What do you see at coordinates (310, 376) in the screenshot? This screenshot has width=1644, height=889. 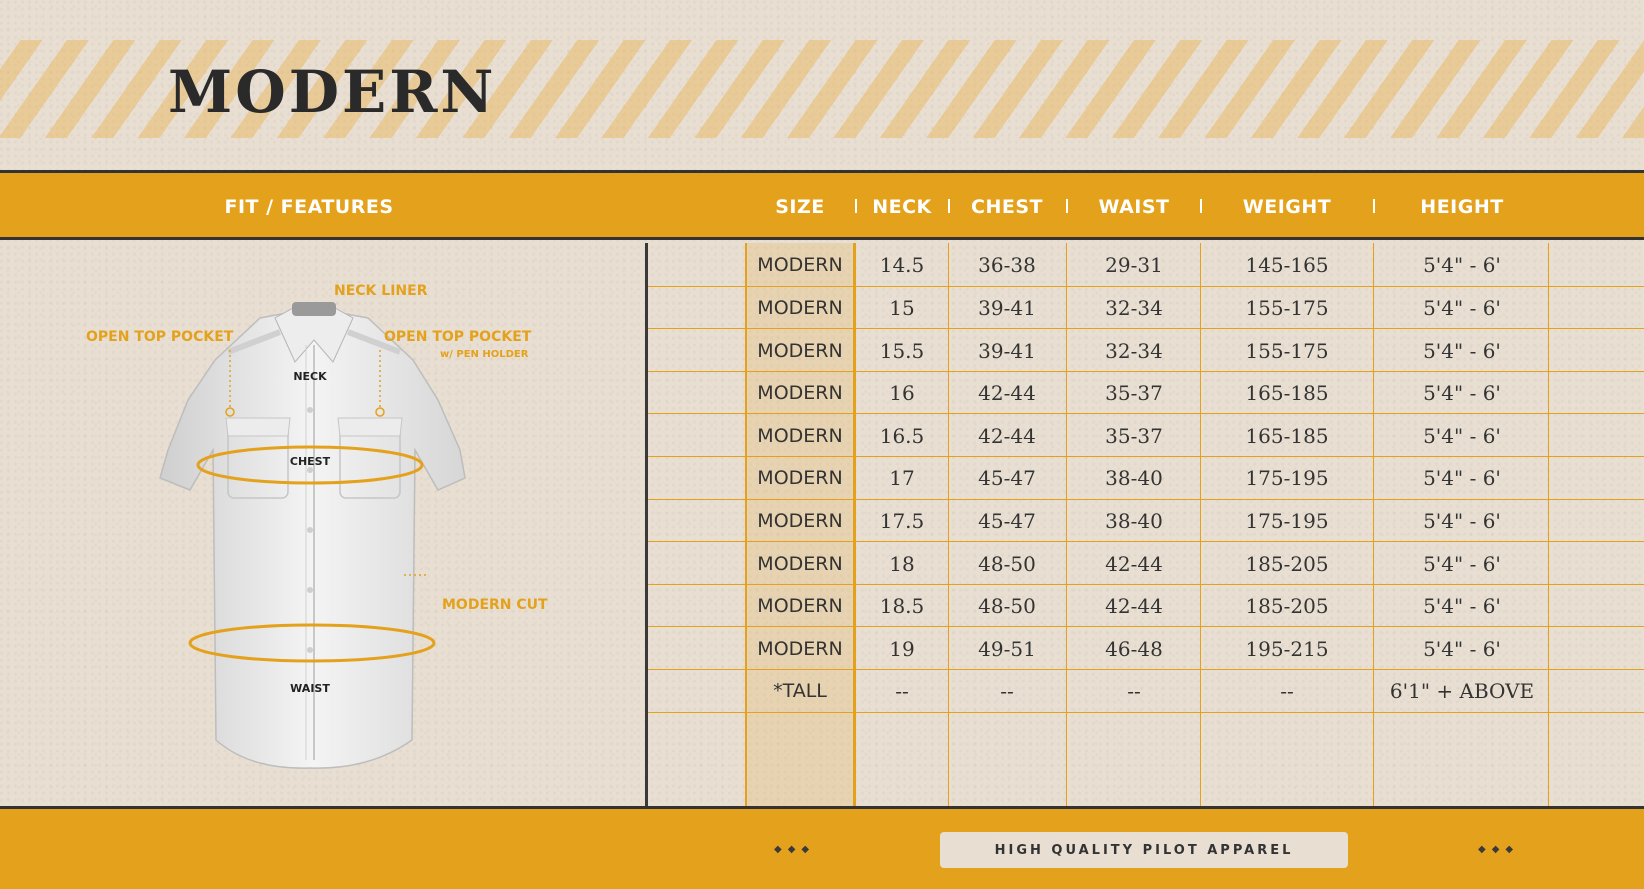 I see `measure-neck-label: NECK` at bounding box center [310, 376].